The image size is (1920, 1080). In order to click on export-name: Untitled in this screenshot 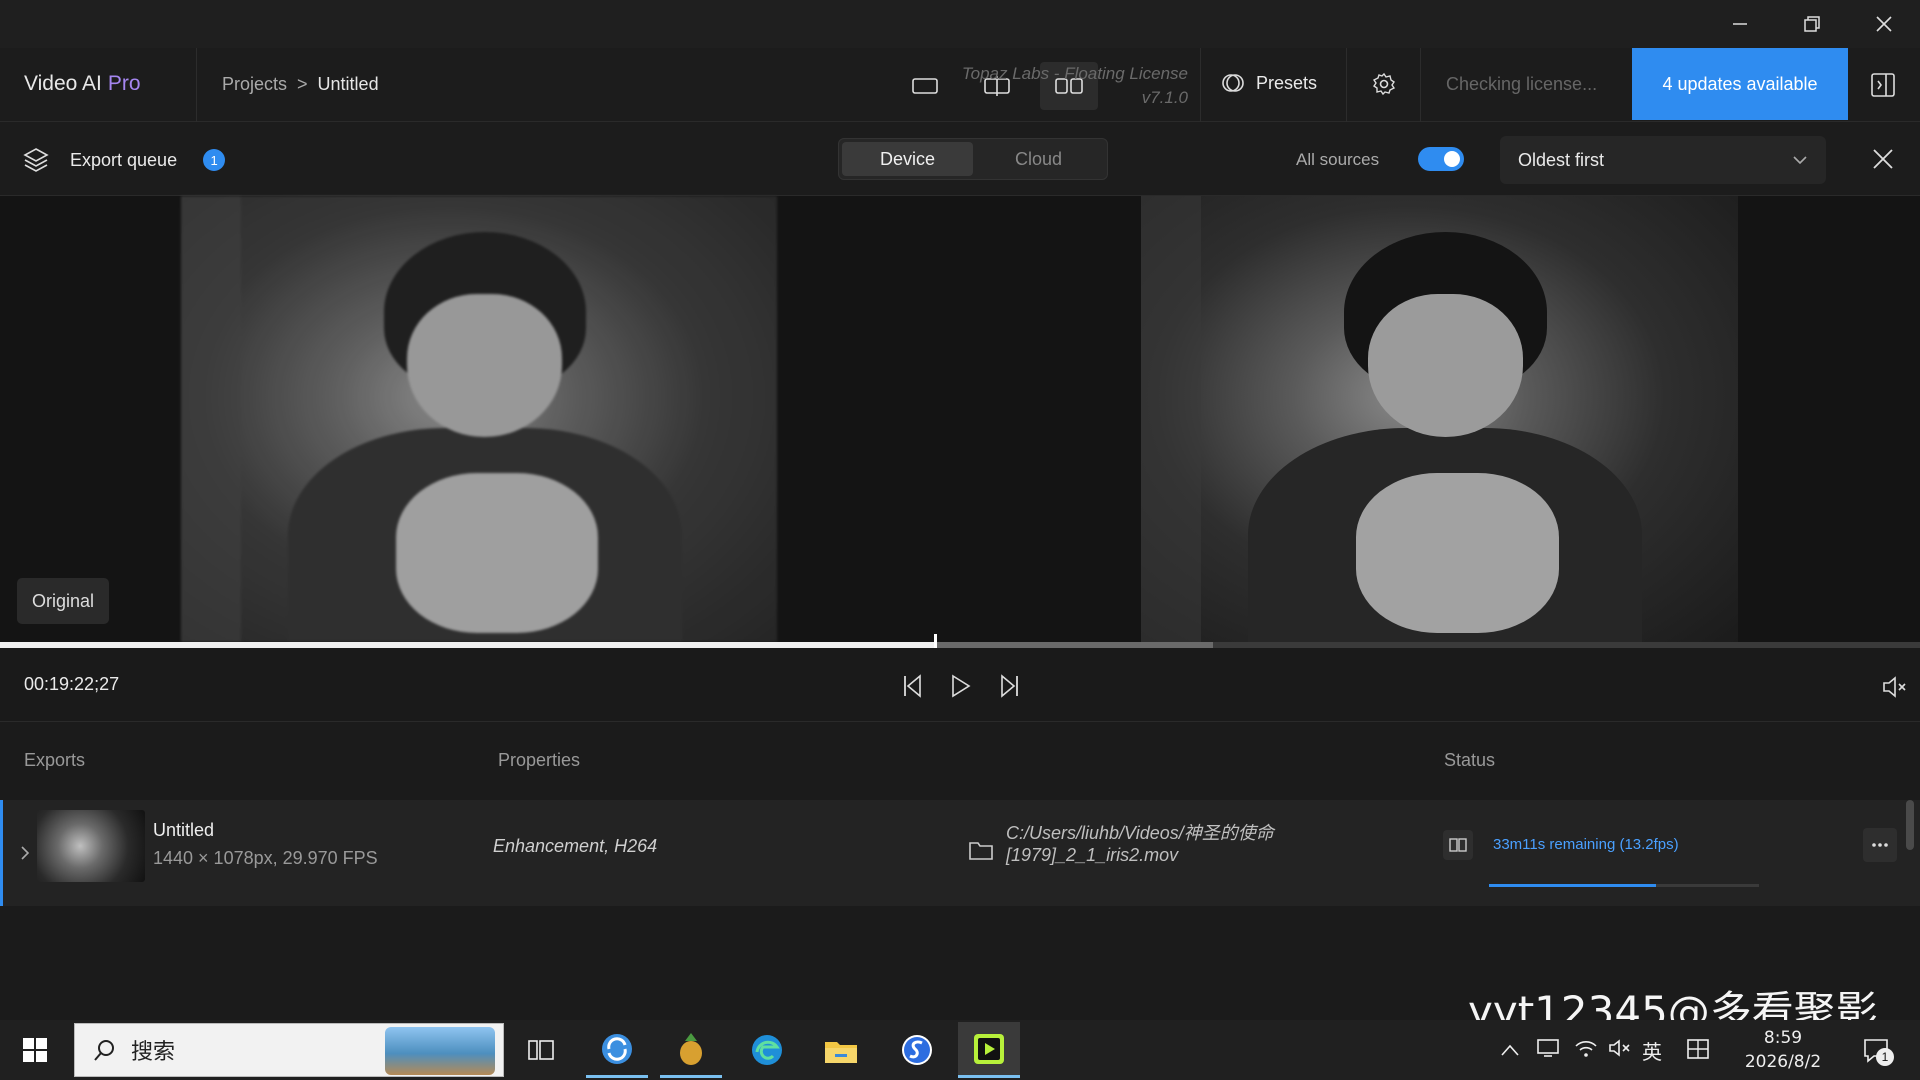, I will do `click(184, 830)`.